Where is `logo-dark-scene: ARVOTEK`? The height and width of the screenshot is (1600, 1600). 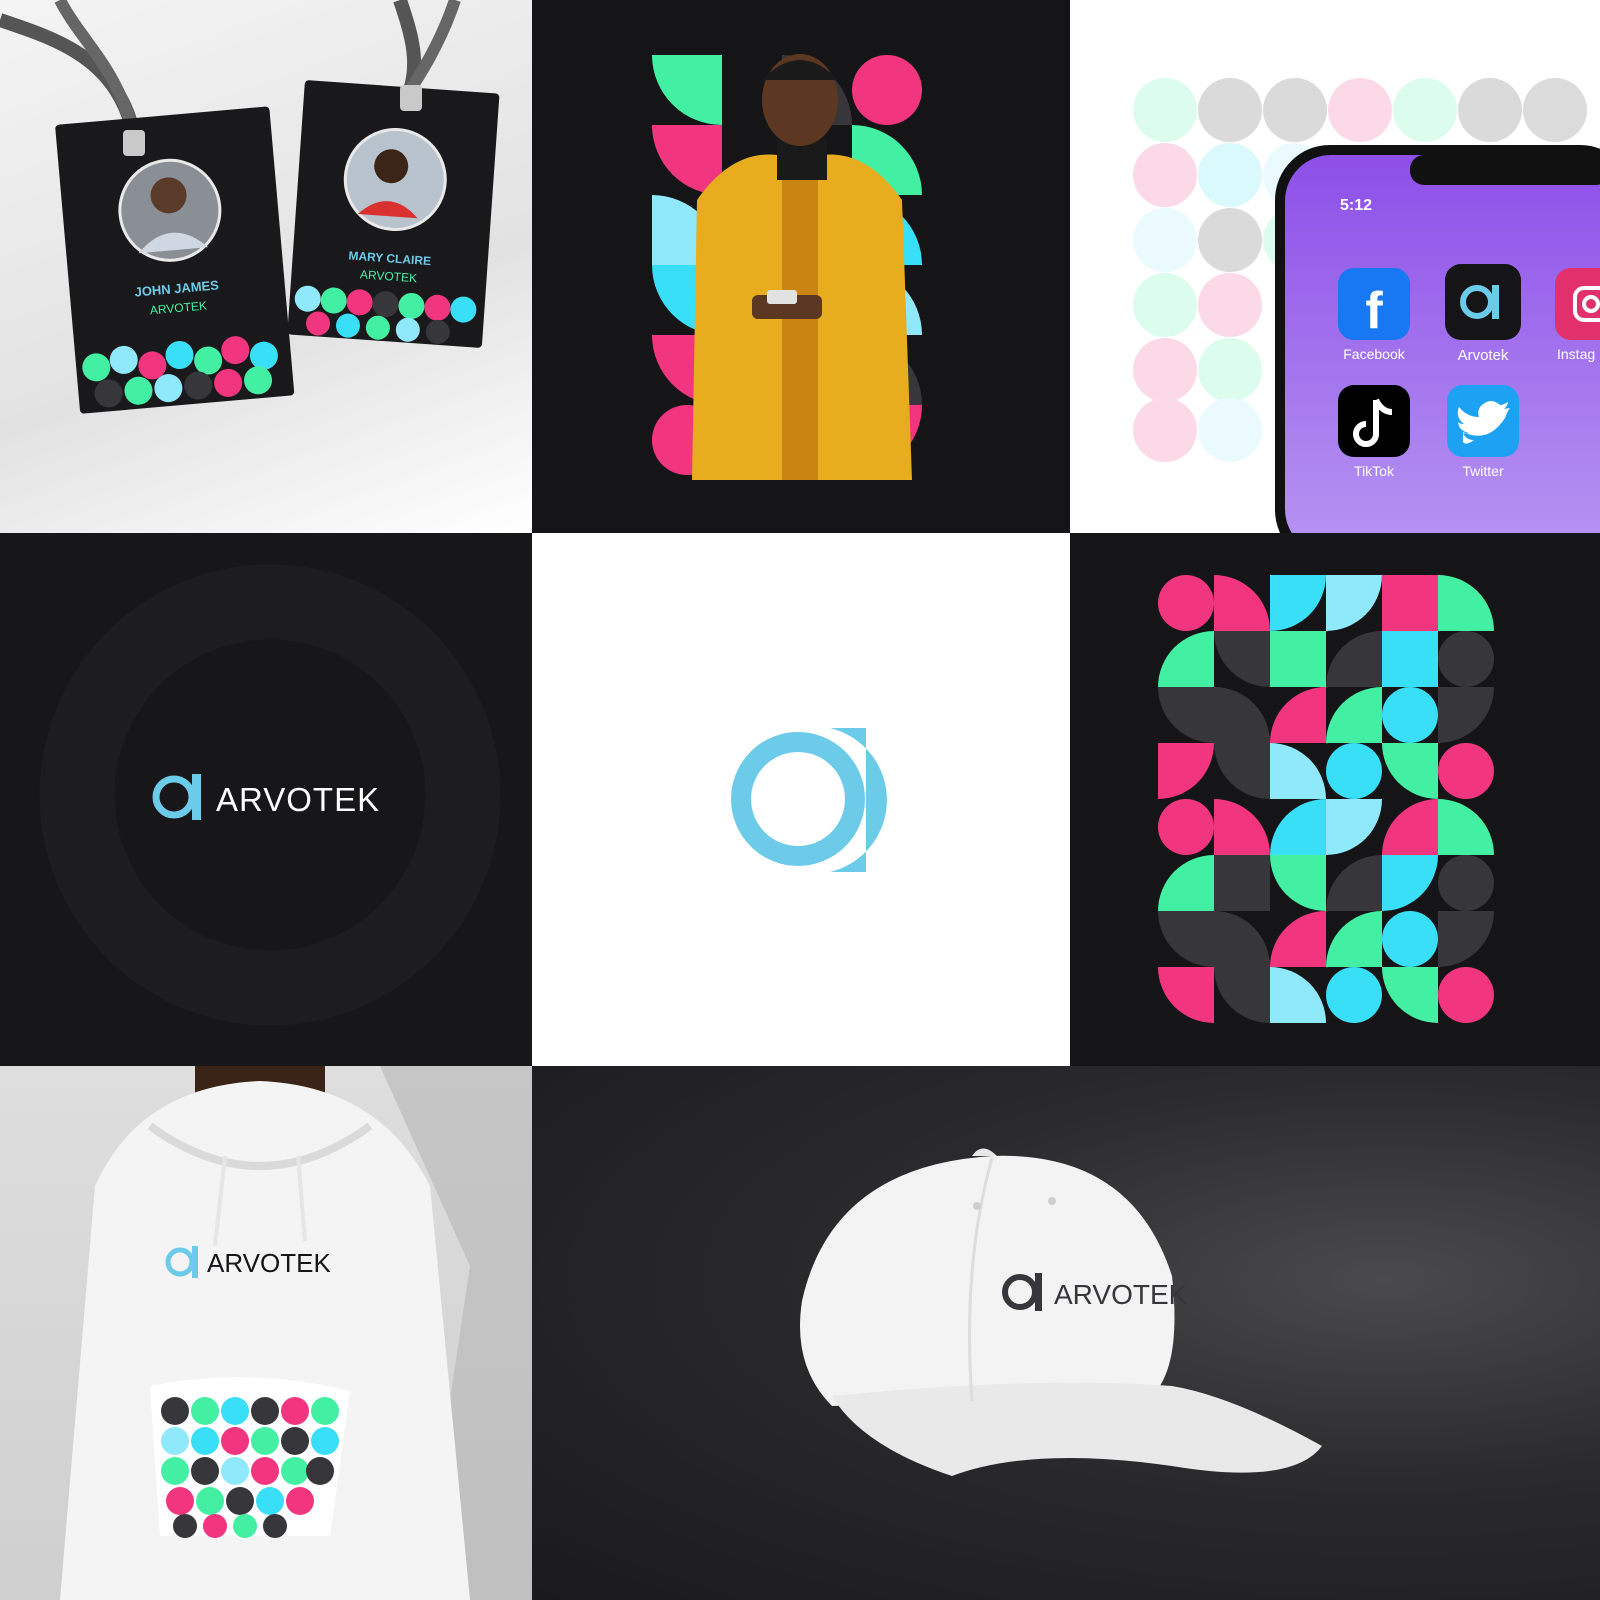
logo-dark-scene: ARVOTEK is located at coordinates (270, 795).